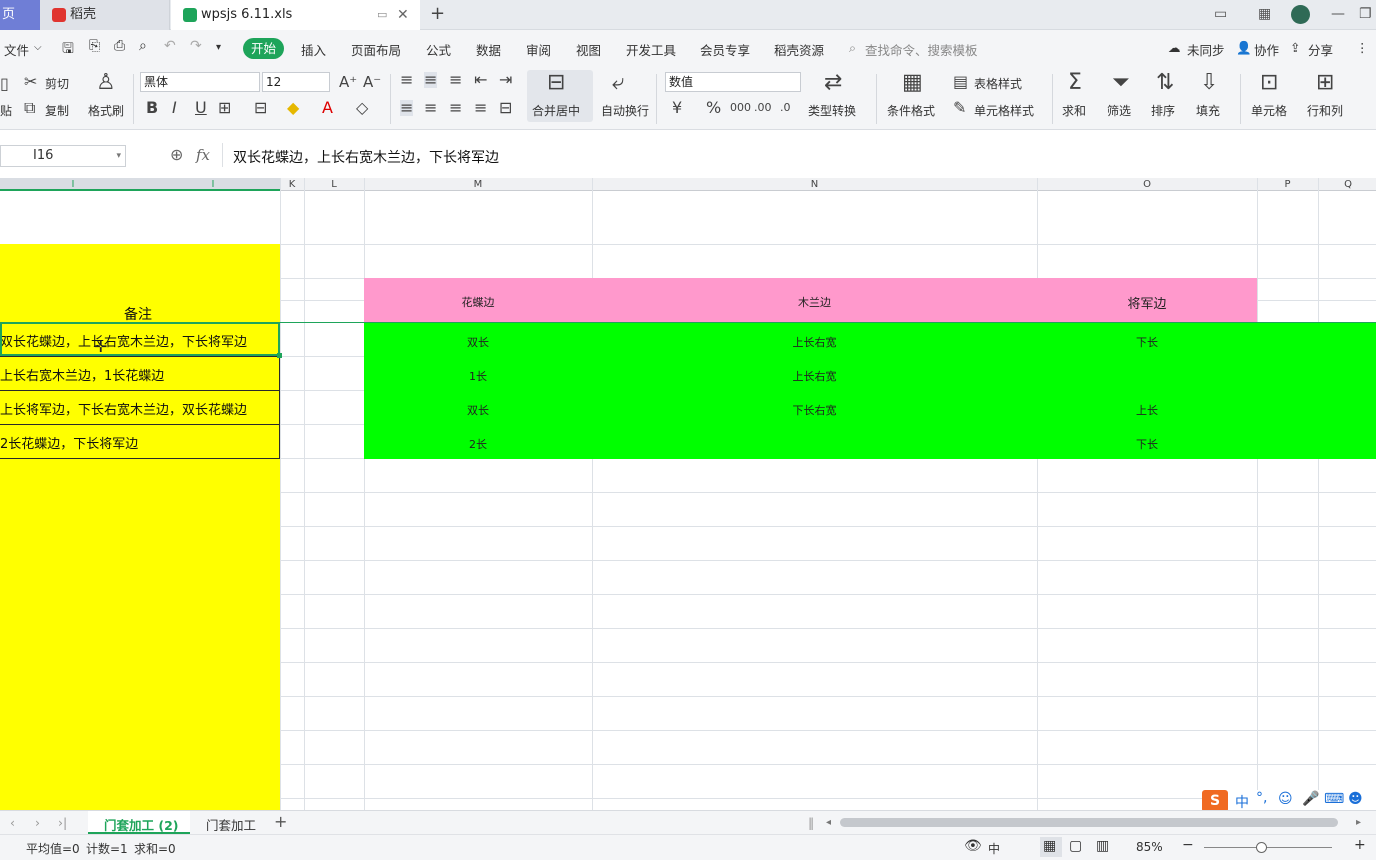 The height and width of the screenshot is (860, 1376). Describe the element at coordinates (431, 80) in the screenshot. I see `align-middle-icon: ≡` at that location.